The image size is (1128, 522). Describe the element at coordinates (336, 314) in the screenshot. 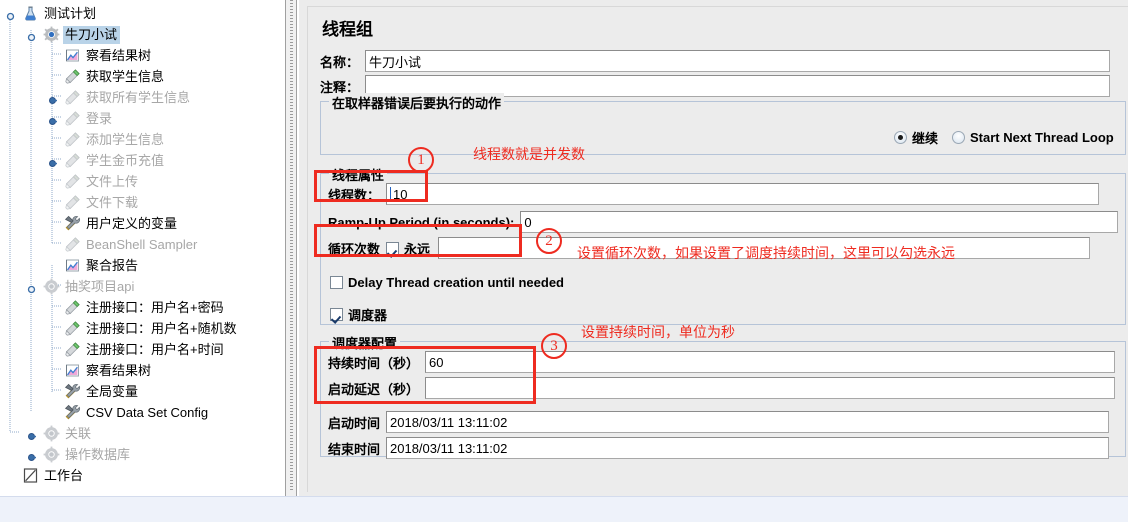

I see `scheduler-checkbox-box` at that location.